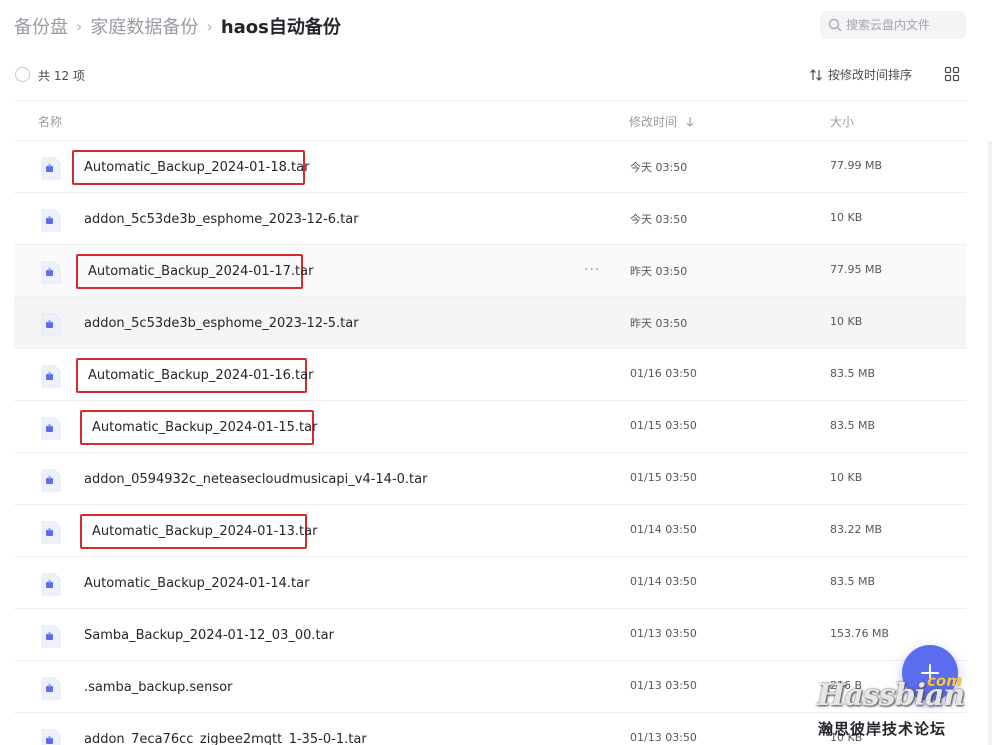 This screenshot has height=745, width=992. What do you see at coordinates (221, 323) in the screenshot?
I see `file-name: addon_5c53de3b_esphome_2023-12-5.tar` at bounding box center [221, 323].